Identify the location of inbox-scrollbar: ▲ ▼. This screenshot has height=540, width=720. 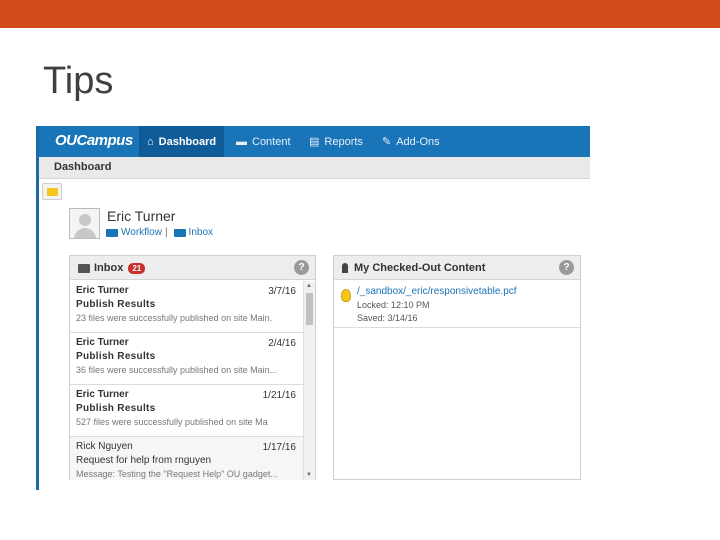
(309, 380).